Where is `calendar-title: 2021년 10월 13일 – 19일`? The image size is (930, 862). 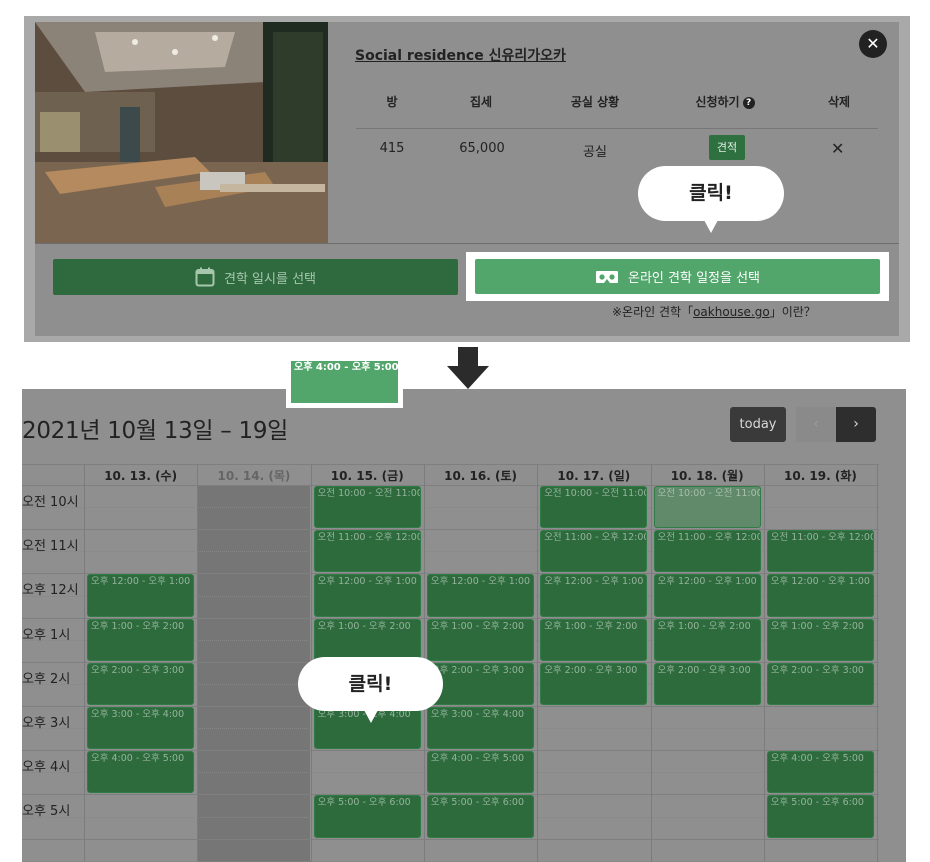
calendar-title: 2021년 10월 13일 – 19일 is located at coordinates (155, 431).